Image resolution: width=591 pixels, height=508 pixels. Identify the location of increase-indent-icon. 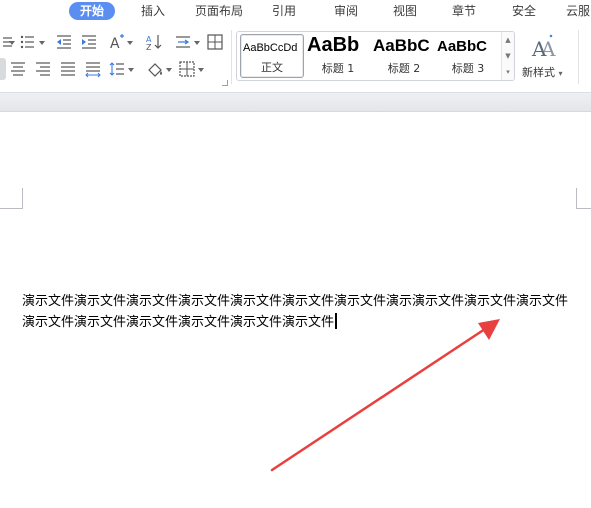
(89, 42).